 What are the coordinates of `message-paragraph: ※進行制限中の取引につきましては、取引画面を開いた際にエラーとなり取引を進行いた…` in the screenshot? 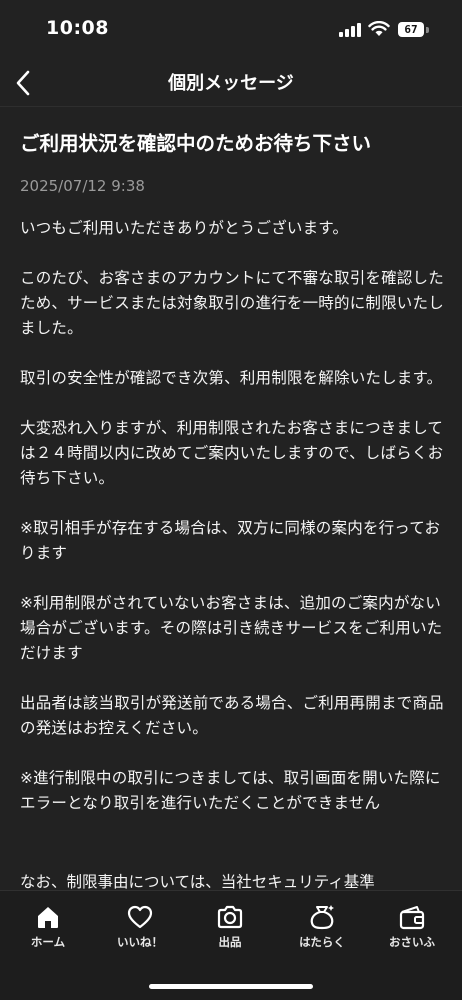 It's located at (230, 790).